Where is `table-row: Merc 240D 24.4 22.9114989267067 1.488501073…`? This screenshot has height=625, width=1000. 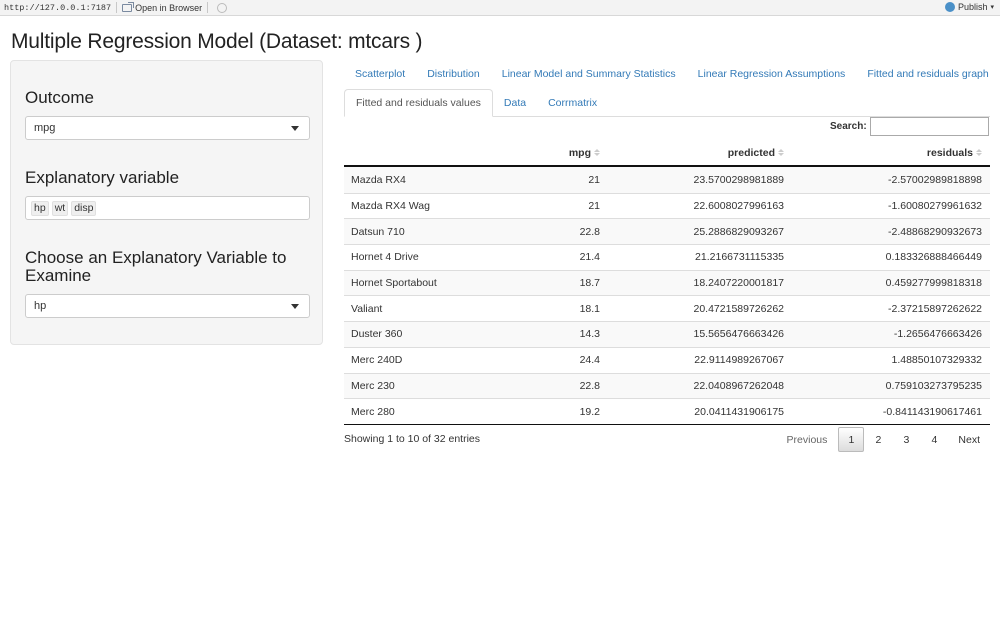 table-row: Merc 240D 24.4 22.9114989267067 1.488501073… is located at coordinates (667, 359).